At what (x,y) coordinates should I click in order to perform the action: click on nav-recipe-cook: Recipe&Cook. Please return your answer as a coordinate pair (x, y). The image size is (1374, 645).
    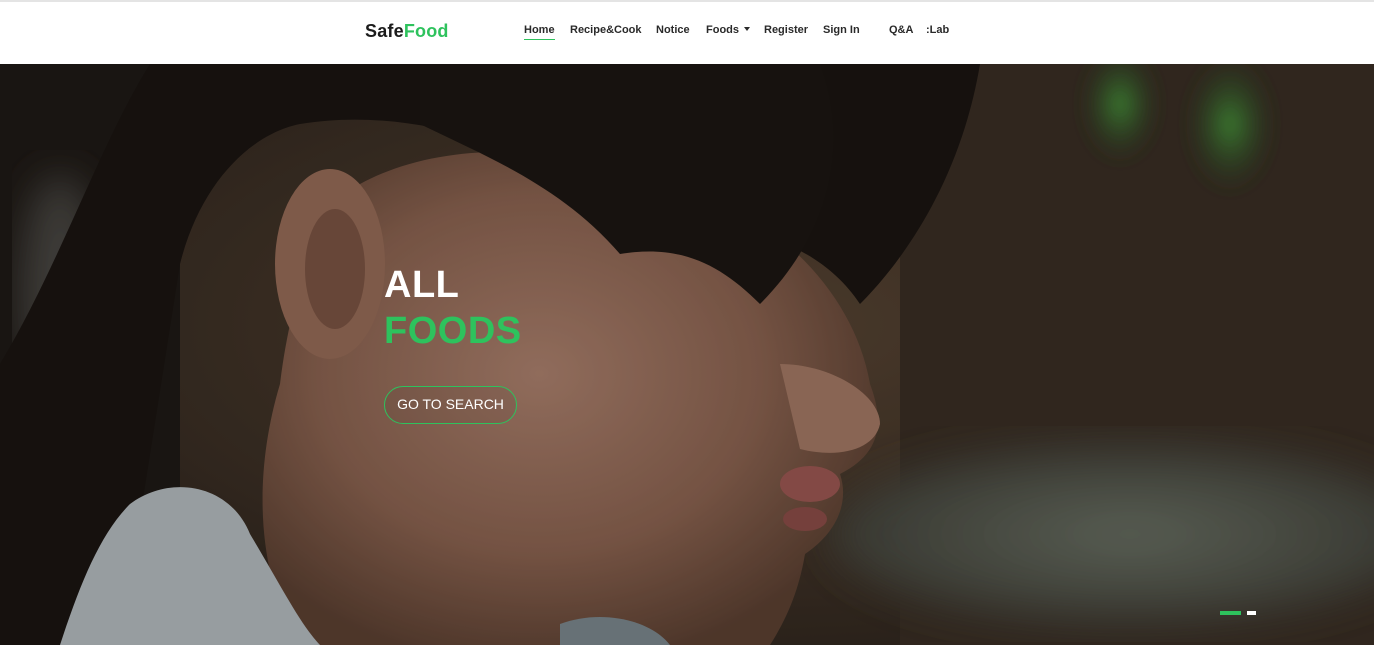
    Looking at the image, I should click on (606, 34).